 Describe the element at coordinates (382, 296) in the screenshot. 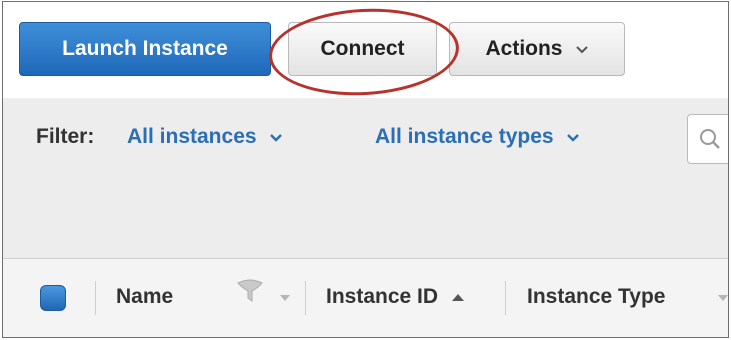

I see `column-header-instance-id-label: Instance ID` at that location.